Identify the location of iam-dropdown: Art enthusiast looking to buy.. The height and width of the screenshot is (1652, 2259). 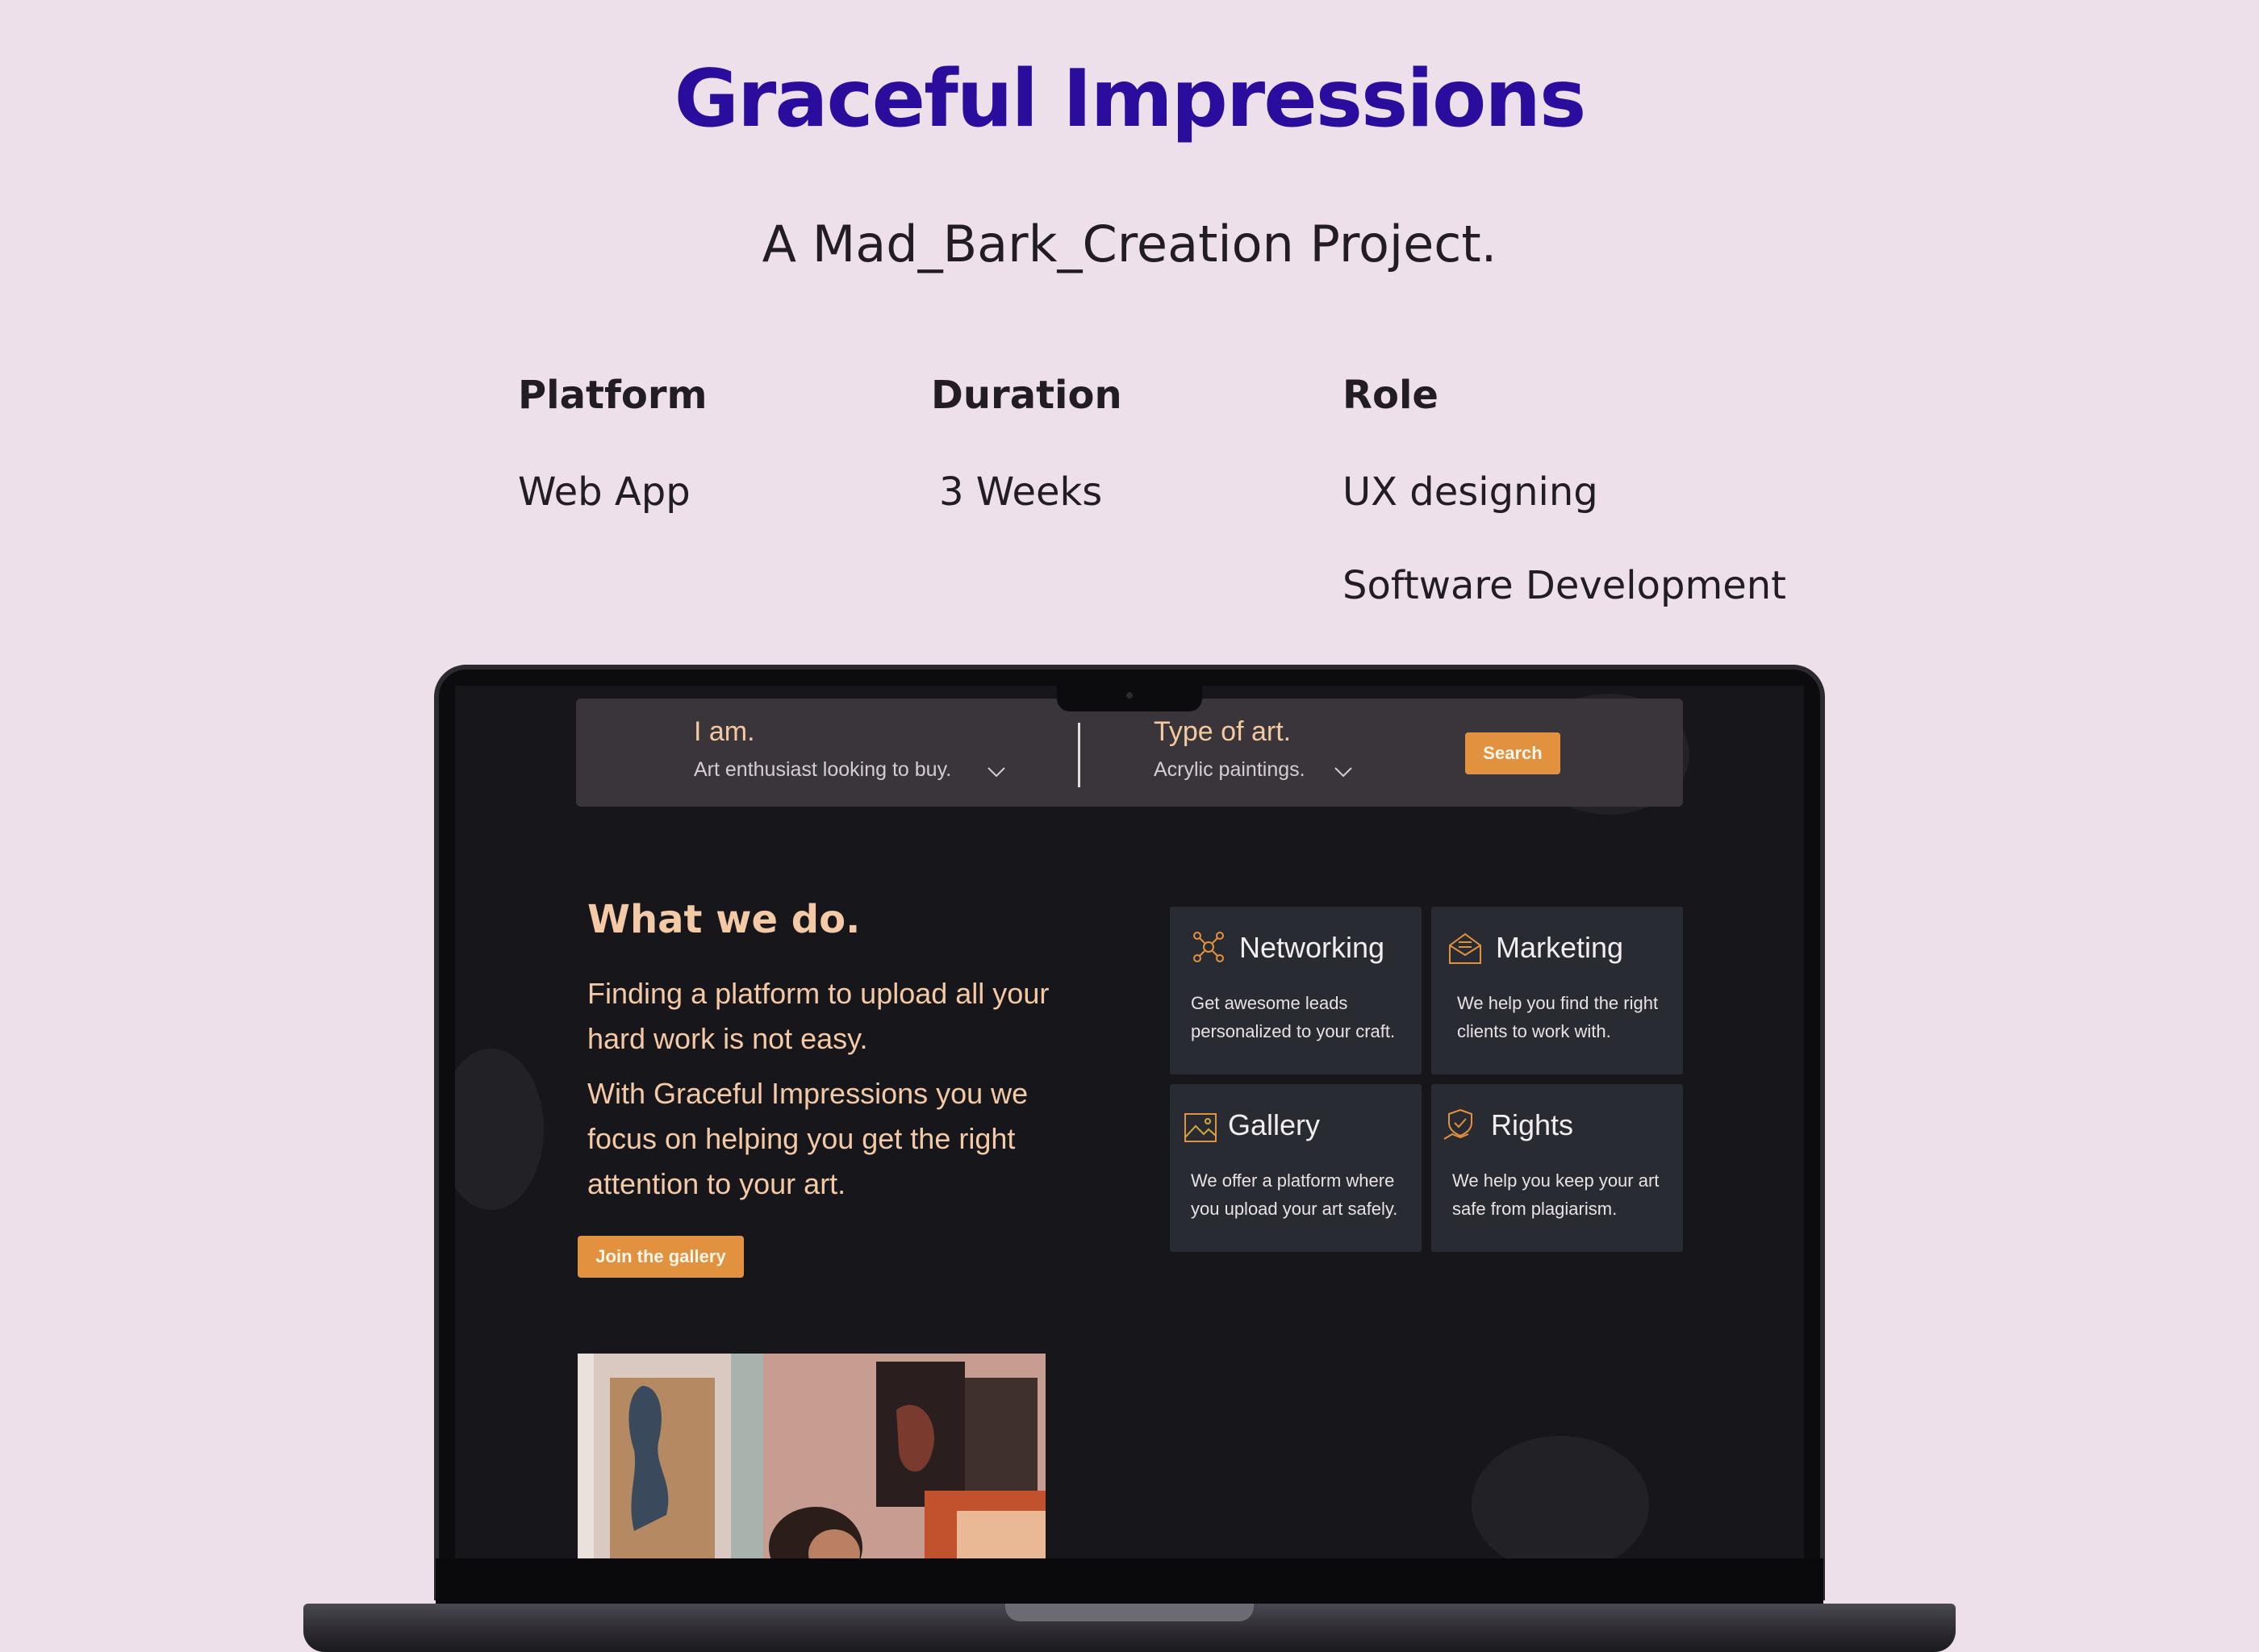
(864, 771).